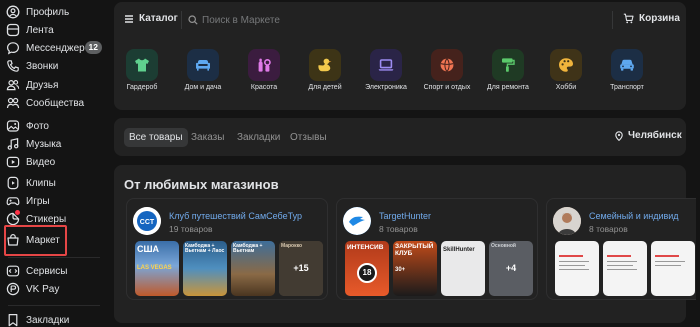  What do you see at coordinates (43, 240) in the screenshot?
I see `nav-label: Маркет` at bounding box center [43, 240].